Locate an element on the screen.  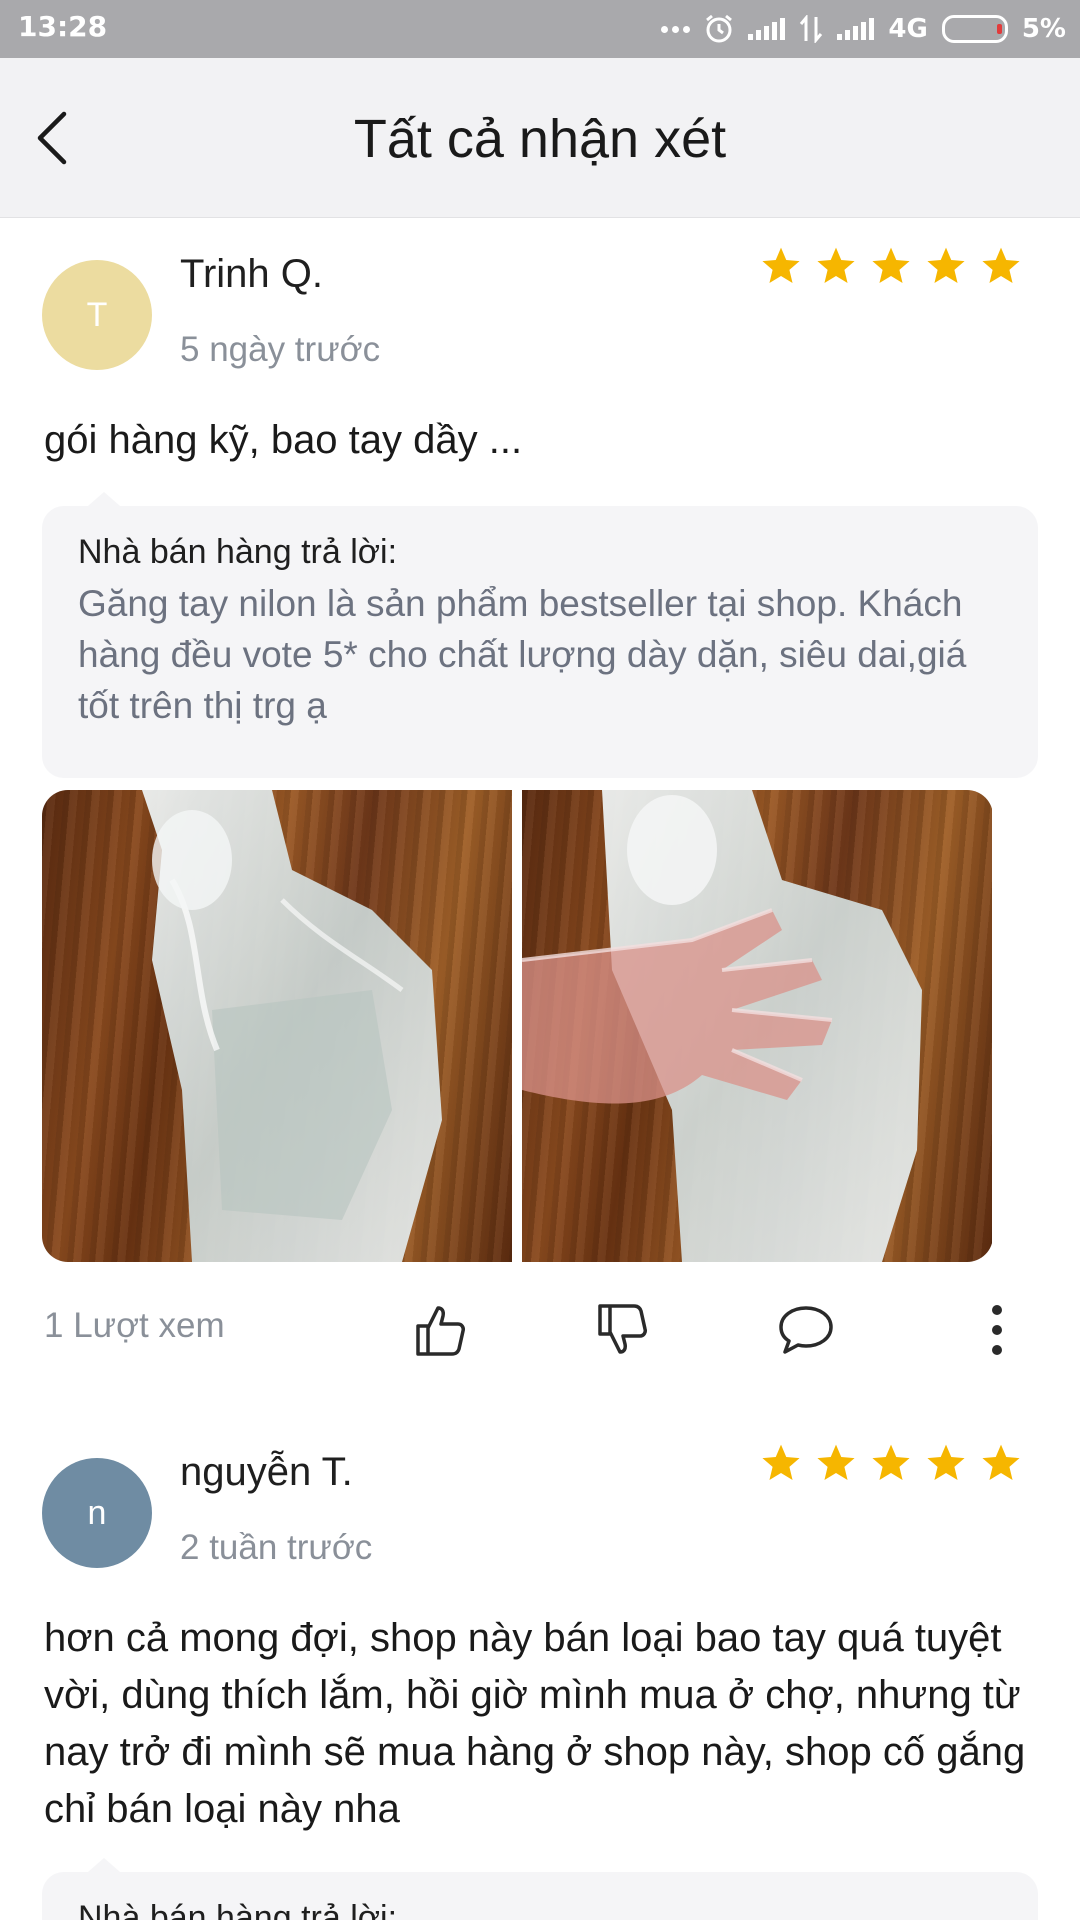
view-count: 1 Lượt xem is located at coordinates (134, 1325).